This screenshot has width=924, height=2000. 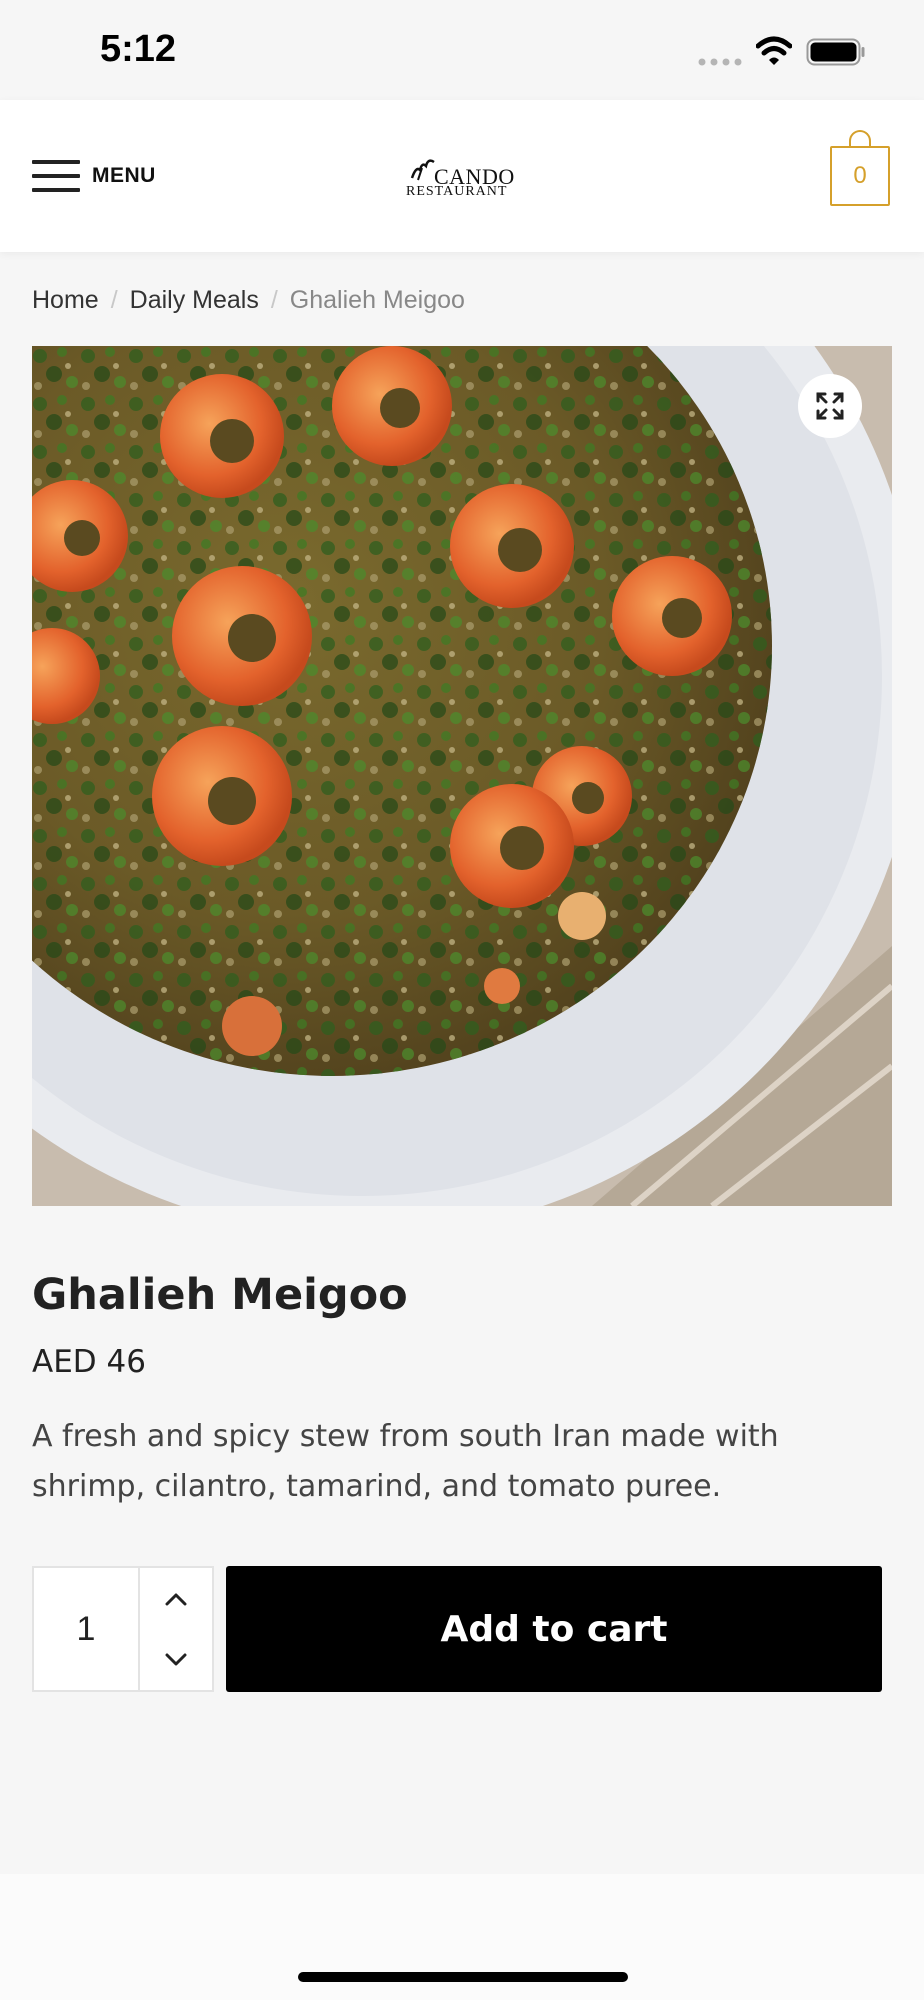 What do you see at coordinates (554, 1629) in the screenshot?
I see `add-to-cart-button: Add to cart` at bounding box center [554, 1629].